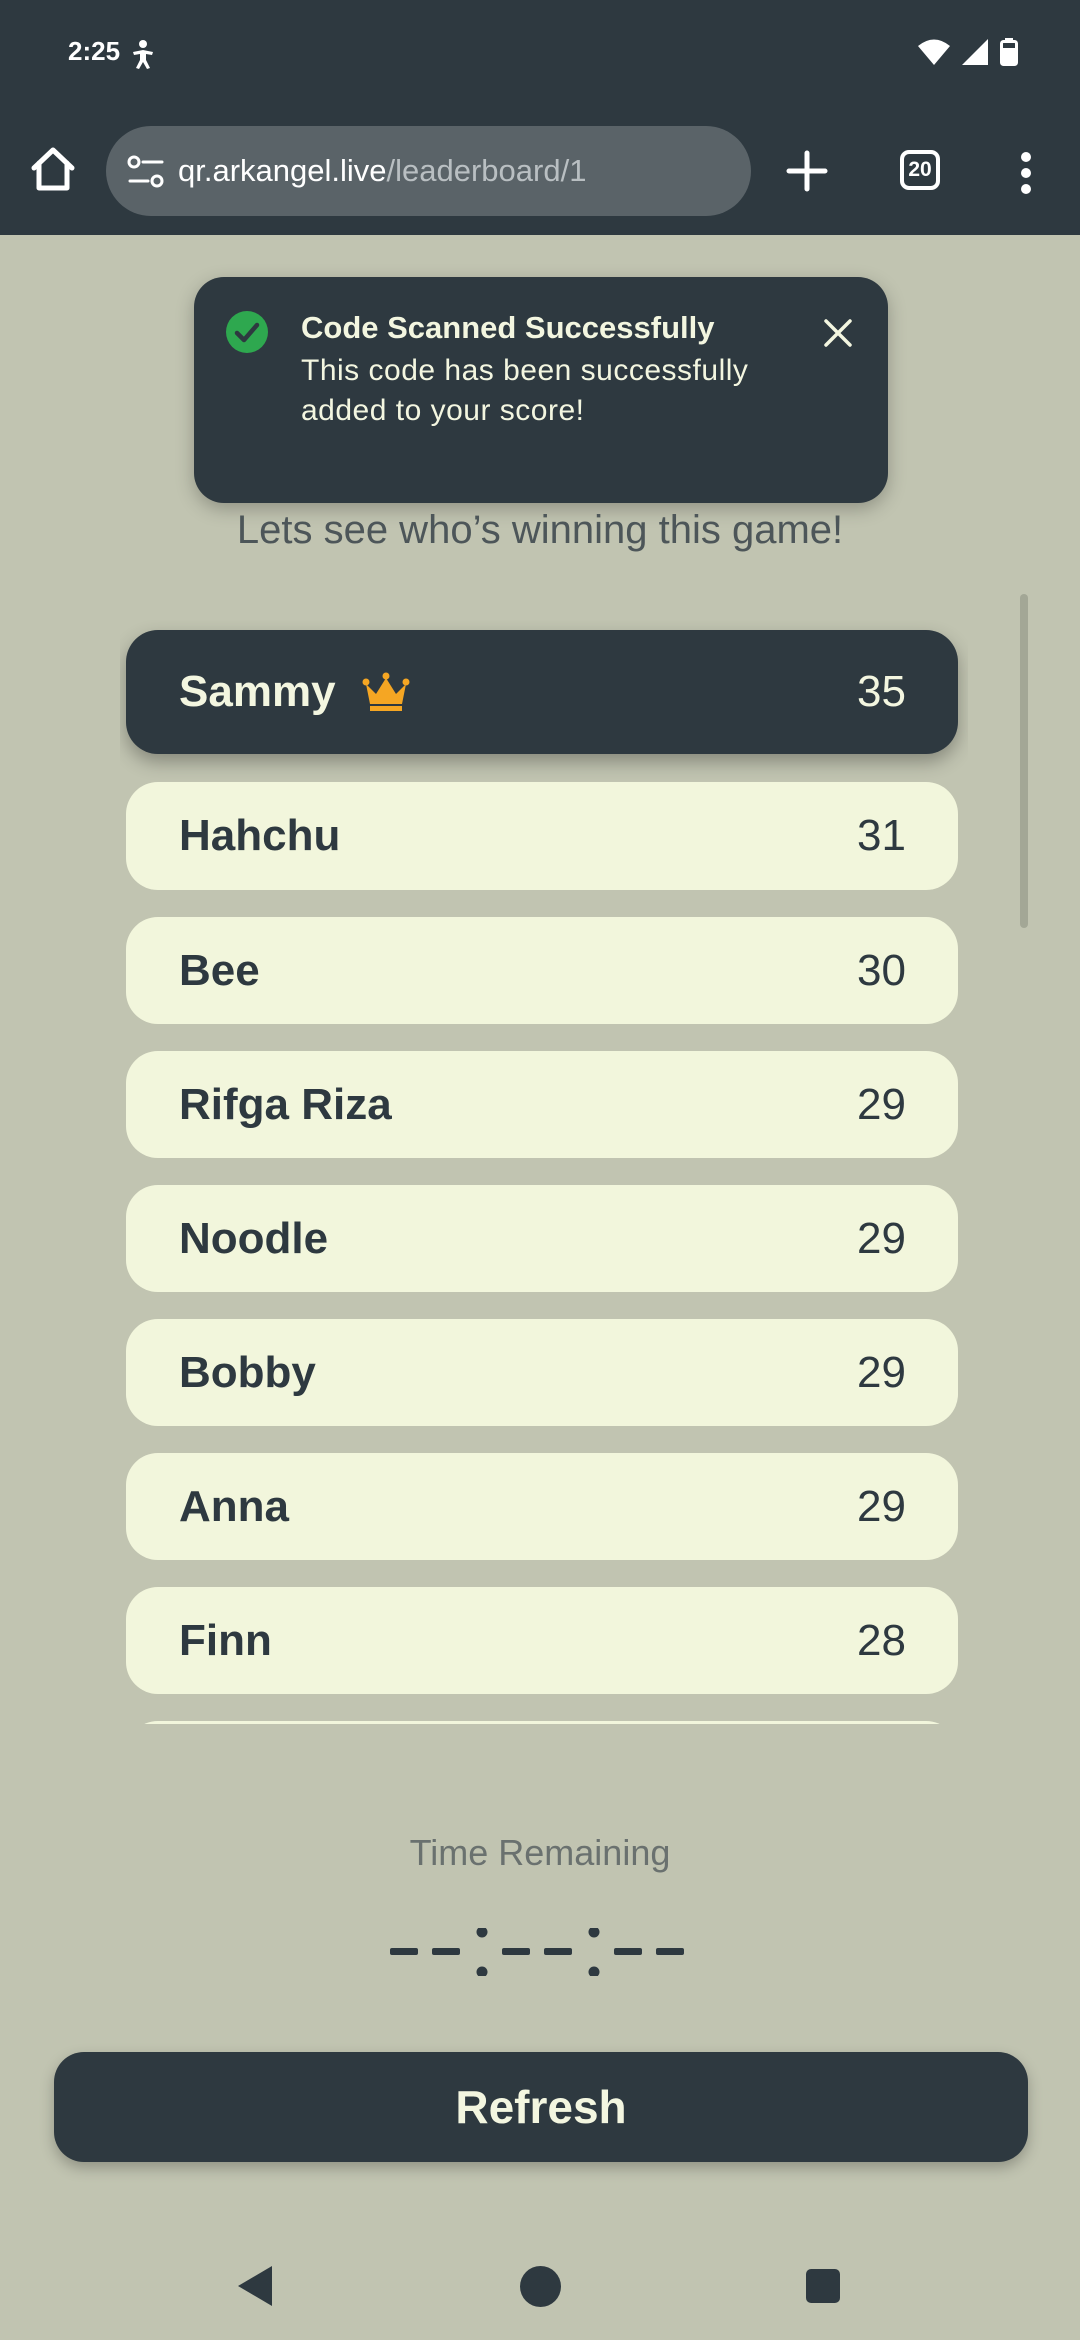 The width and height of the screenshot is (1080, 2340). Describe the element at coordinates (537, 1952) in the screenshot. I see `timer-value: --:--:--` at that location.